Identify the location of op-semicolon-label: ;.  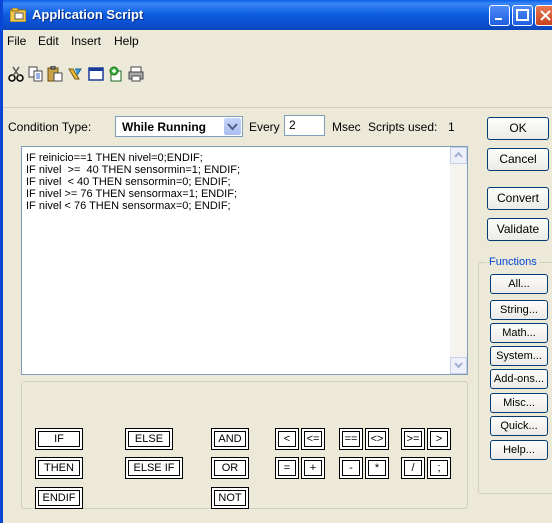
(439, 468).